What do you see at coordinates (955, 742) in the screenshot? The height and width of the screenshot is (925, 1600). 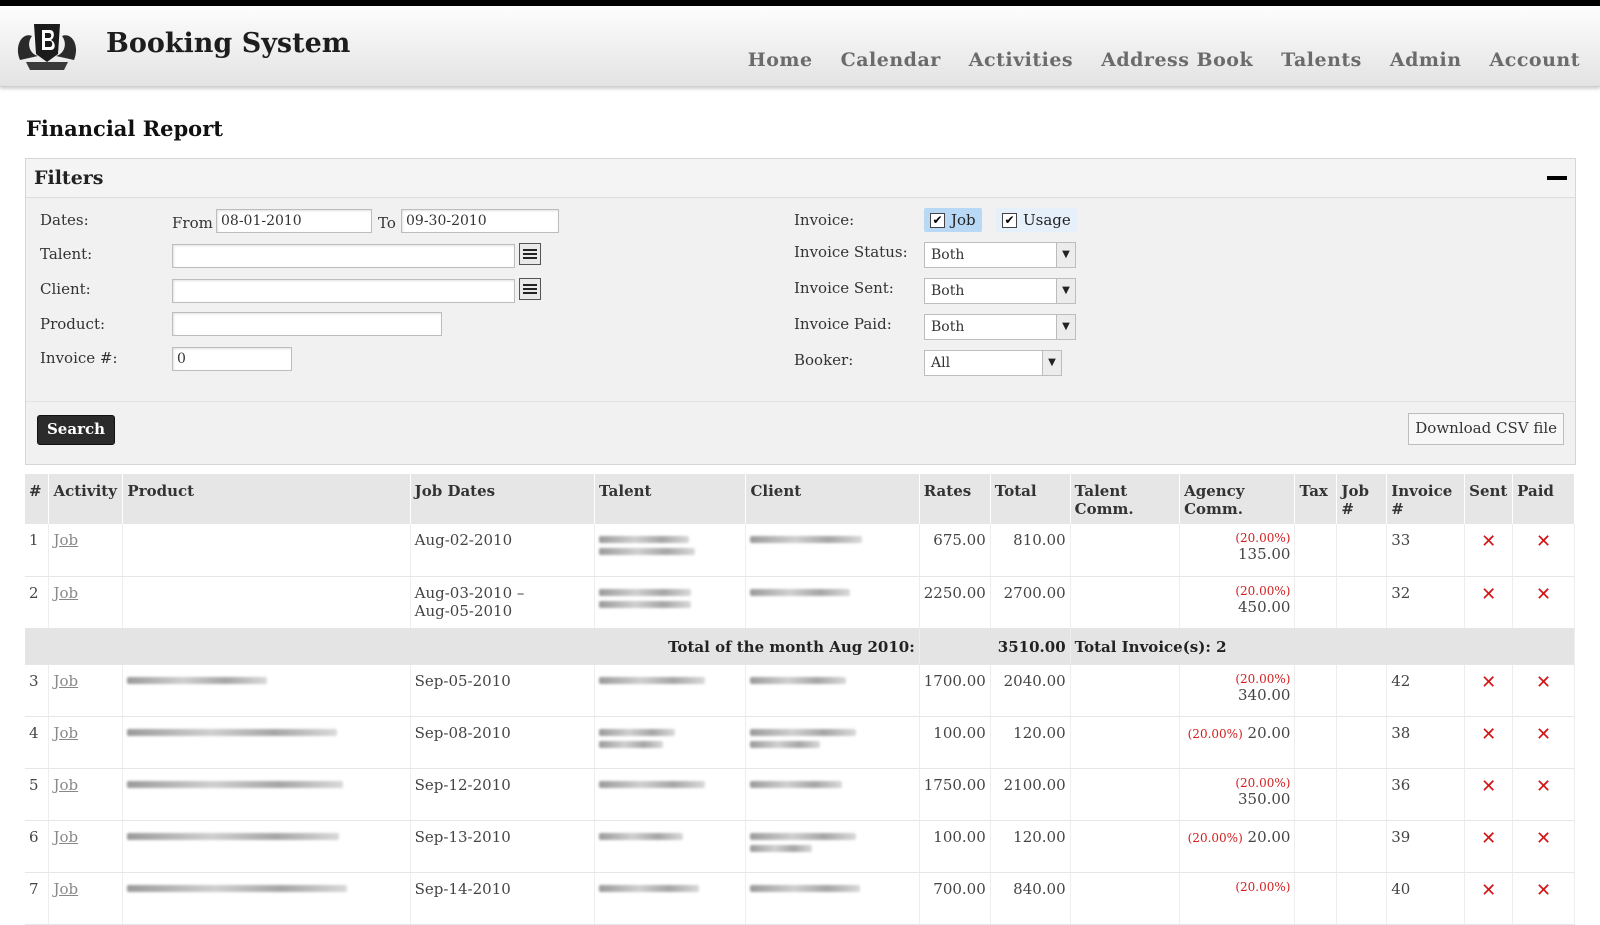 I see `rates-cell: 100.00` at bounding box center [955, 742].